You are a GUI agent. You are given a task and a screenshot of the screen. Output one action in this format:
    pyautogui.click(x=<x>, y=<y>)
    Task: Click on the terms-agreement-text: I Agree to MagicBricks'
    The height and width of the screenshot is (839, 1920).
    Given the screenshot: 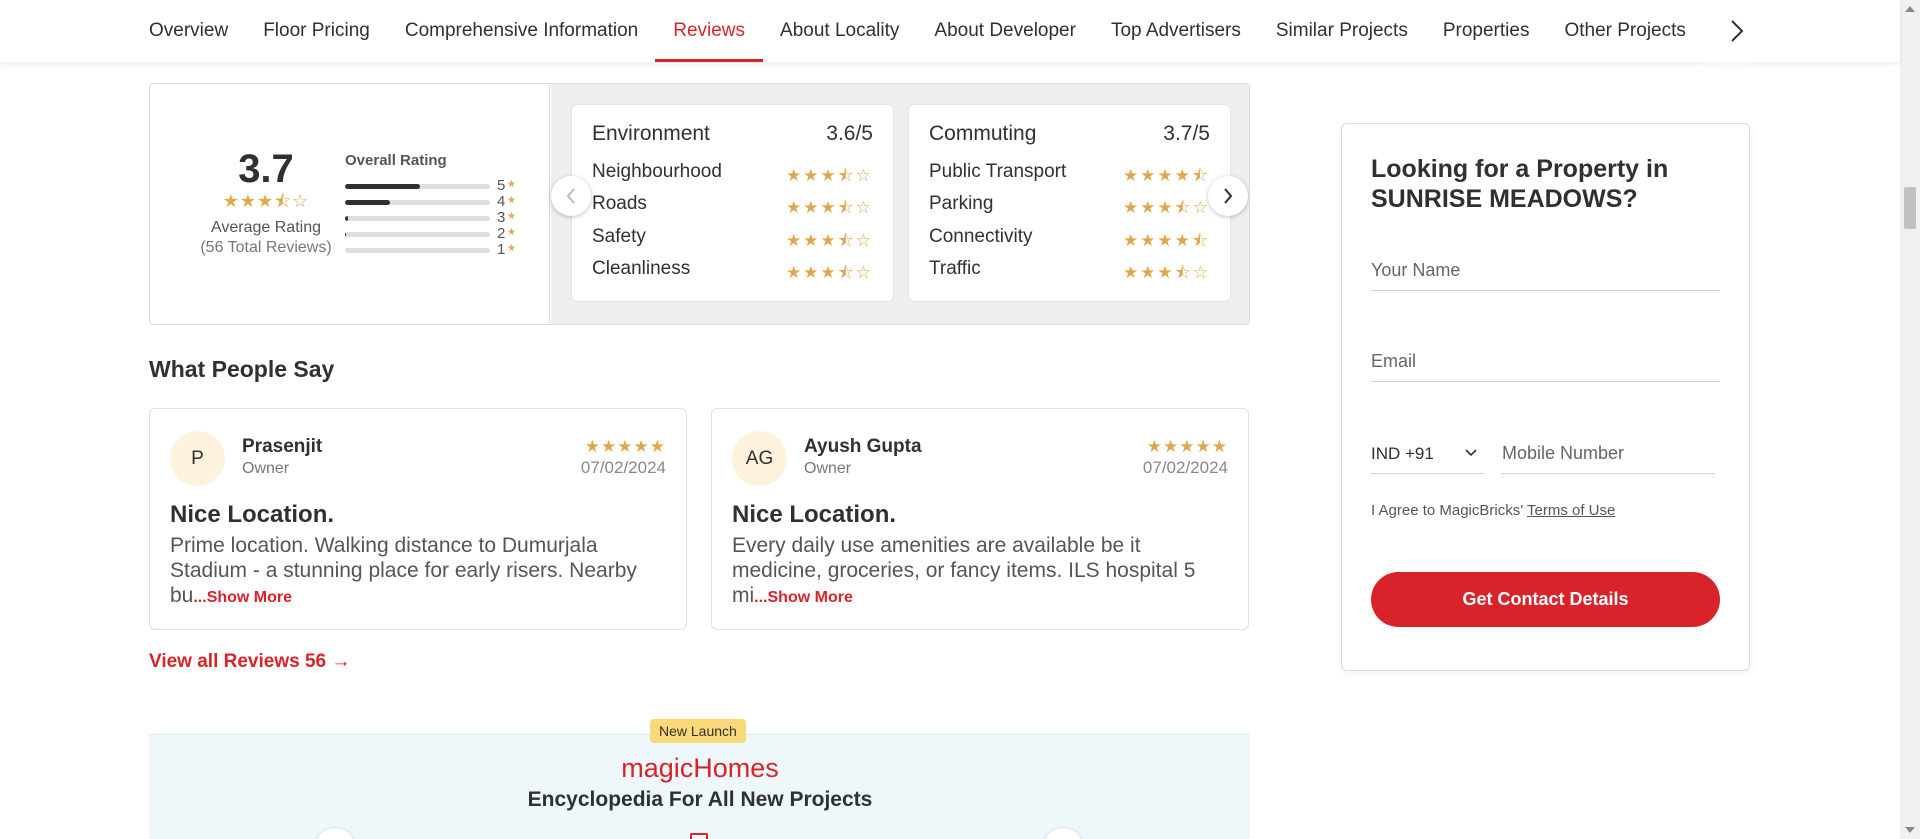 What is the action you would take?
    pyautogui.click(x=1447, y=510)
    